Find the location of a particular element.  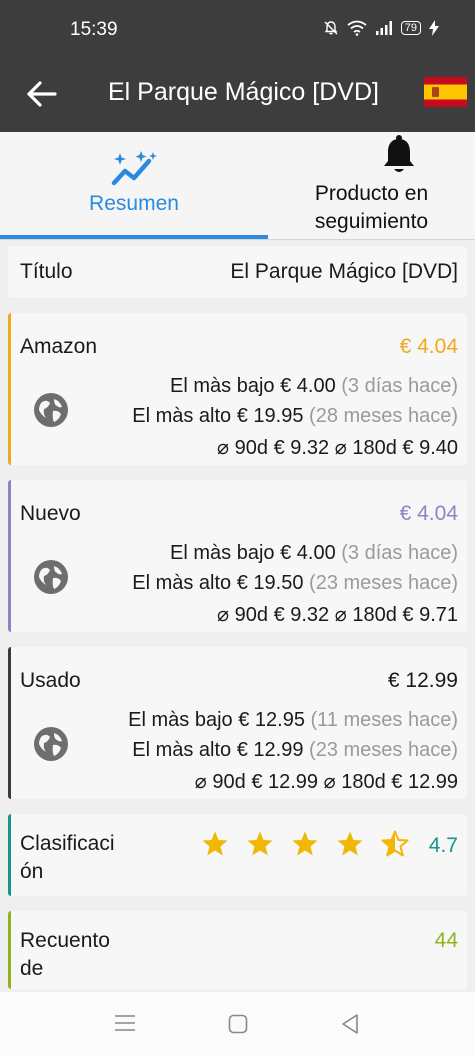

tab-seguimiento-label-line2: seguimiento is located at coordinates (371, 221).